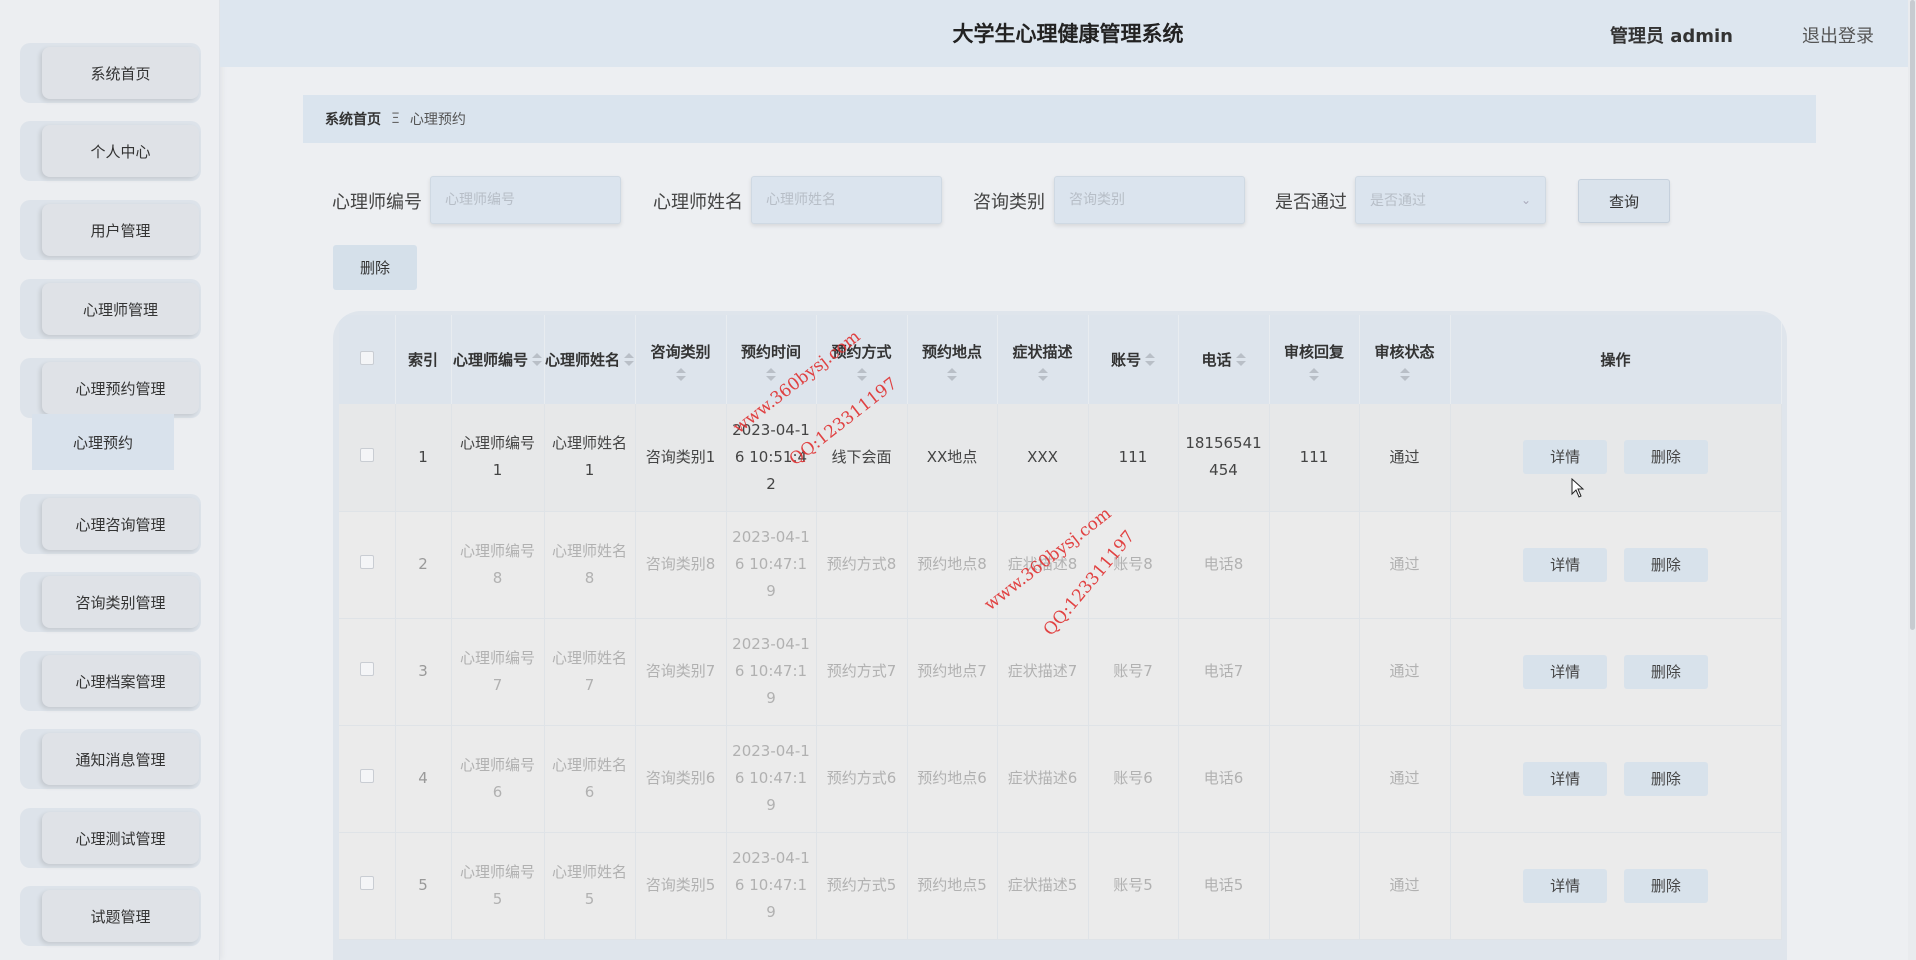 The image size is (1916, 960). Describe the element at coordinates (681, 565) in the screenshot. I see `cell-category: 咨询类别8` at that location.